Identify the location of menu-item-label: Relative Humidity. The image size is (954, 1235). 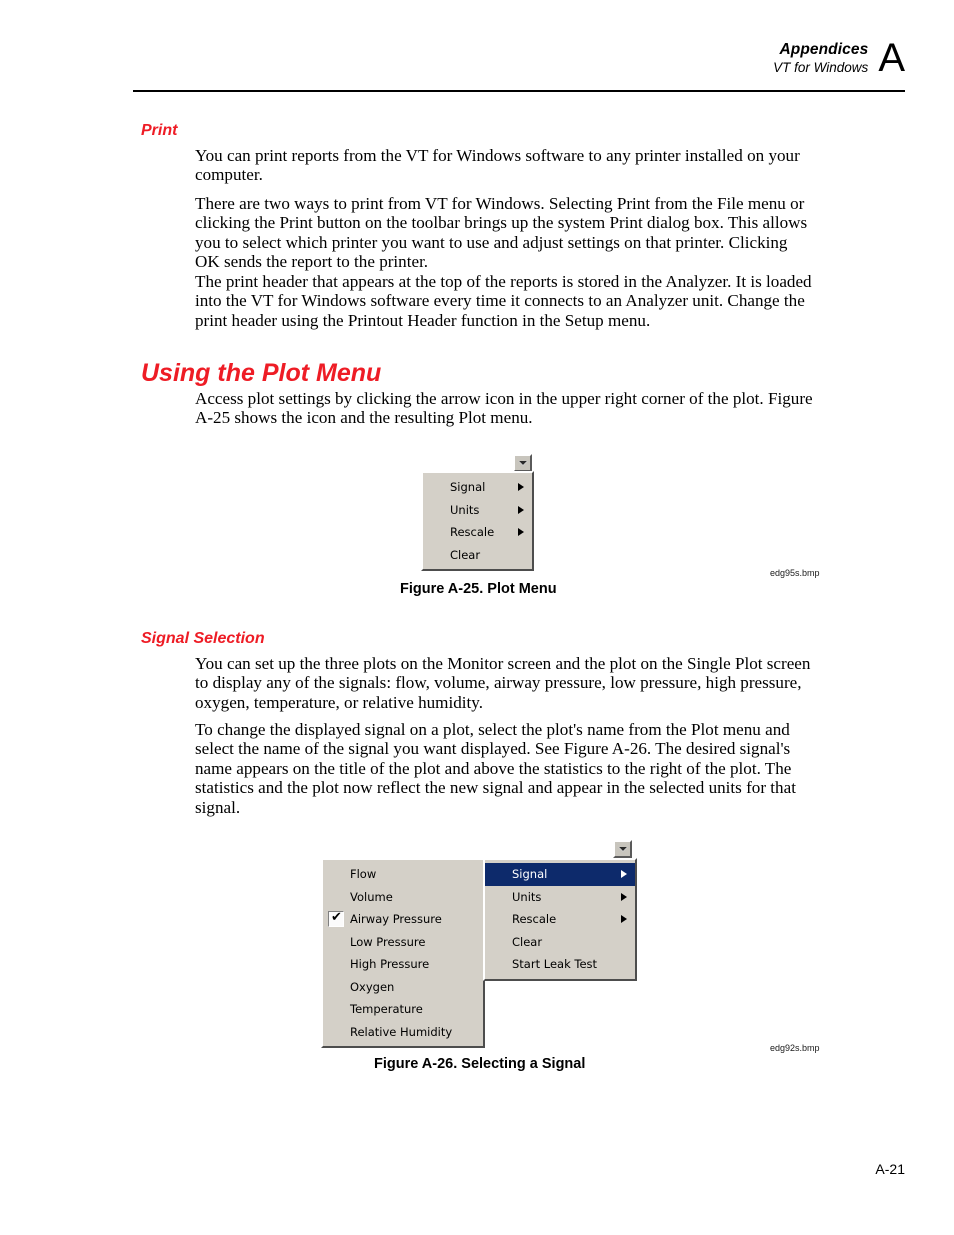
(401, 1031).